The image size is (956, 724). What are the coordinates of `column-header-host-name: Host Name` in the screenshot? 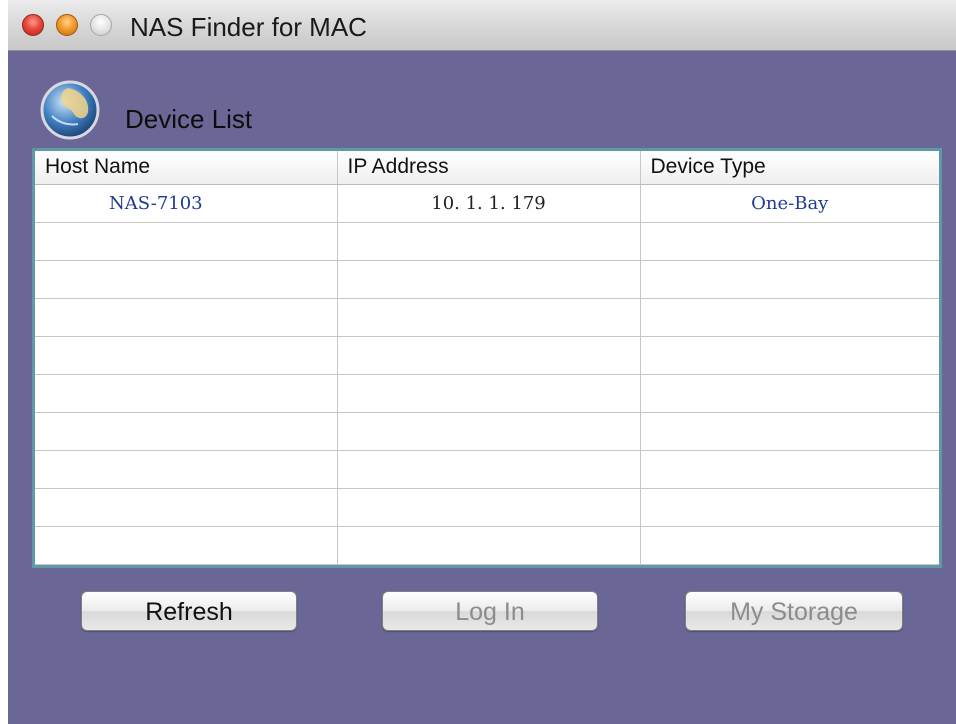 It's located at (186, 168).